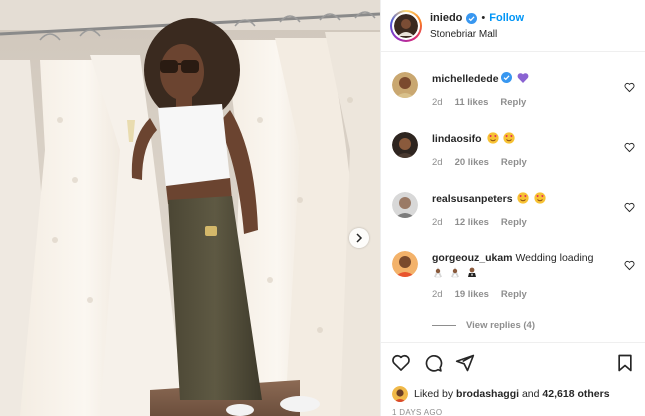 This screenshot has width=645, height=416. What do you see at coordinates (625, 363) in the screenshot?
I see `bookmark-icon` at bounding box center [625, 363].